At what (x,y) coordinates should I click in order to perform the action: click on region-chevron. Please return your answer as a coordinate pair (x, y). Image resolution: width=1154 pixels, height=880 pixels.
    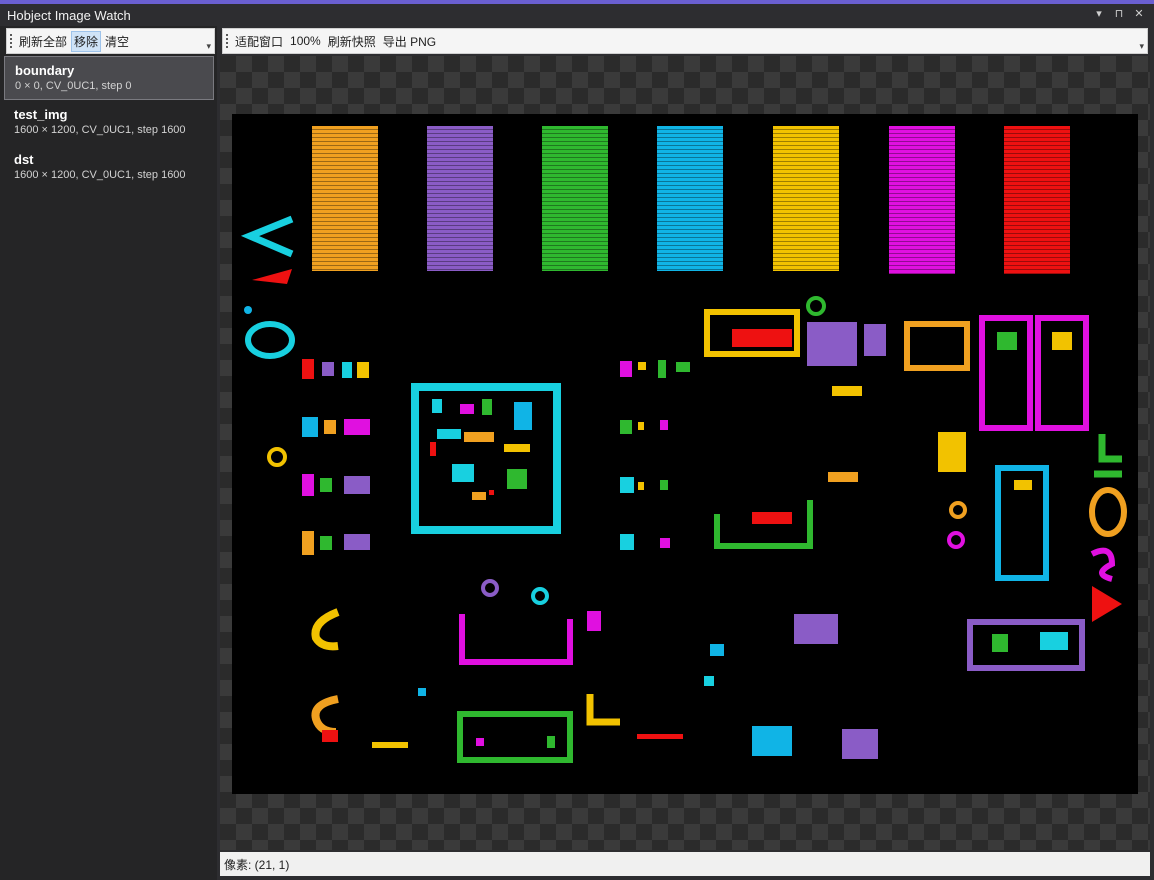
    Looking at the image, I should click on (267, 236).